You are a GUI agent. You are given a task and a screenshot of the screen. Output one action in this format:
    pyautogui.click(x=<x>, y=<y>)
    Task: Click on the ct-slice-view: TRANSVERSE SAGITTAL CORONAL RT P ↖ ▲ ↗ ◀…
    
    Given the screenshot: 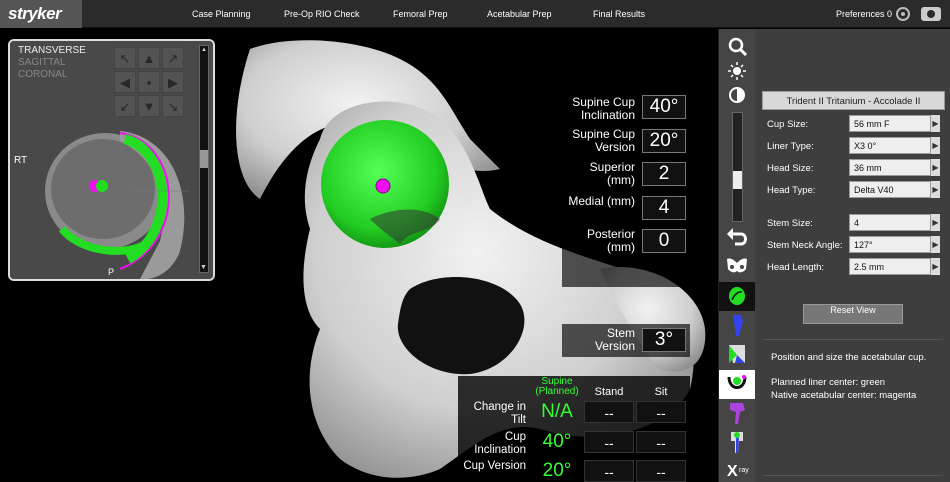 What is the action you would take?
    pyautogui.click(x=111, y=160)
    